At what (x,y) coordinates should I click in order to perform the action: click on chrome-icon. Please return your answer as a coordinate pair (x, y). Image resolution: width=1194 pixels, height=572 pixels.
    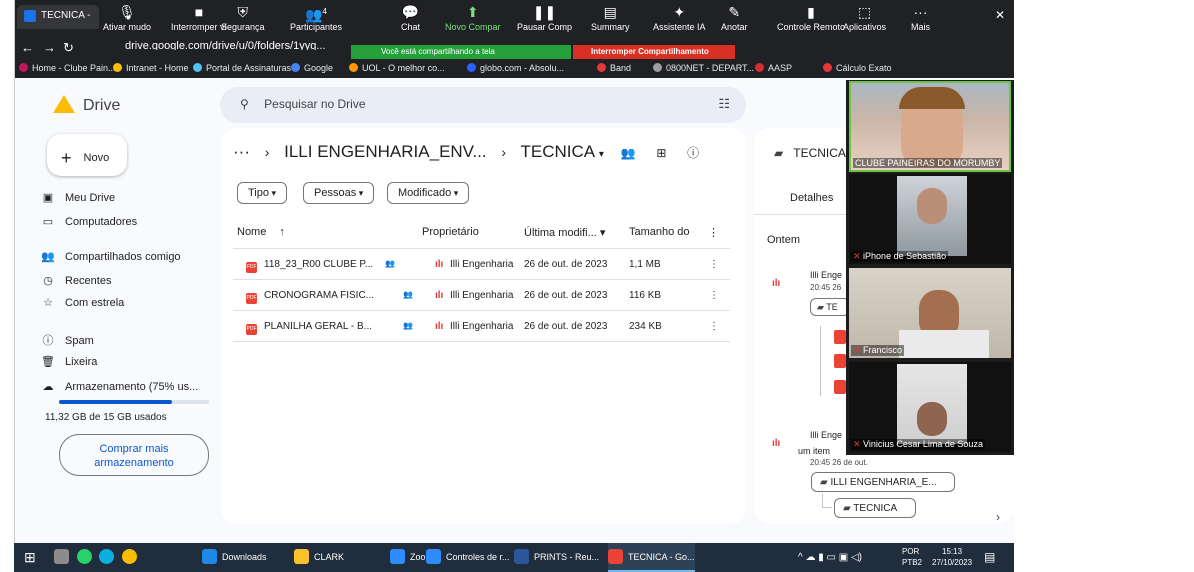
    Looking at the image, I should click on (129, 556).